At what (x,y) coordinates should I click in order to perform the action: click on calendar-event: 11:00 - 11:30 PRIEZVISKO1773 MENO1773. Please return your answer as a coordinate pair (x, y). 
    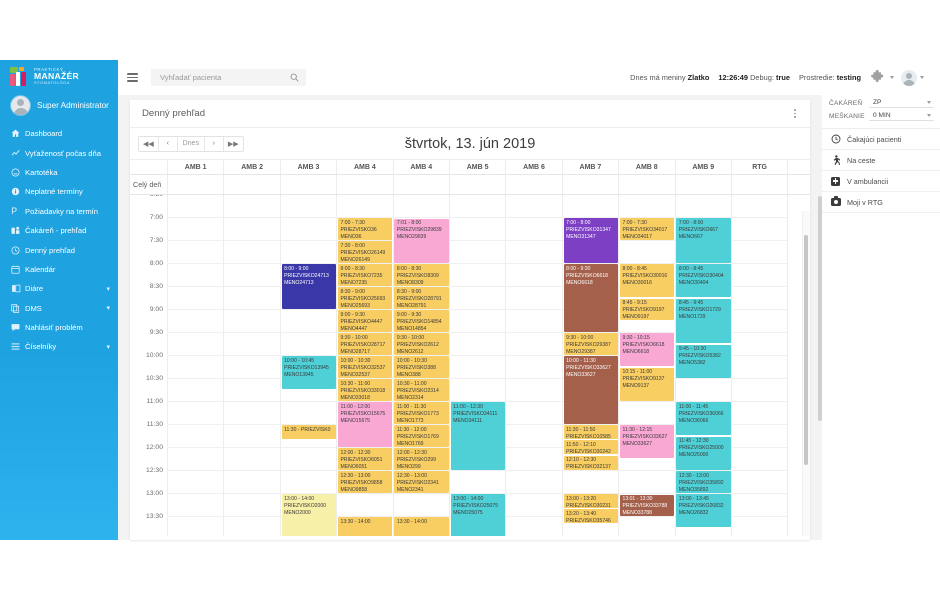
    Looking at the image, I should click on (421, 413).